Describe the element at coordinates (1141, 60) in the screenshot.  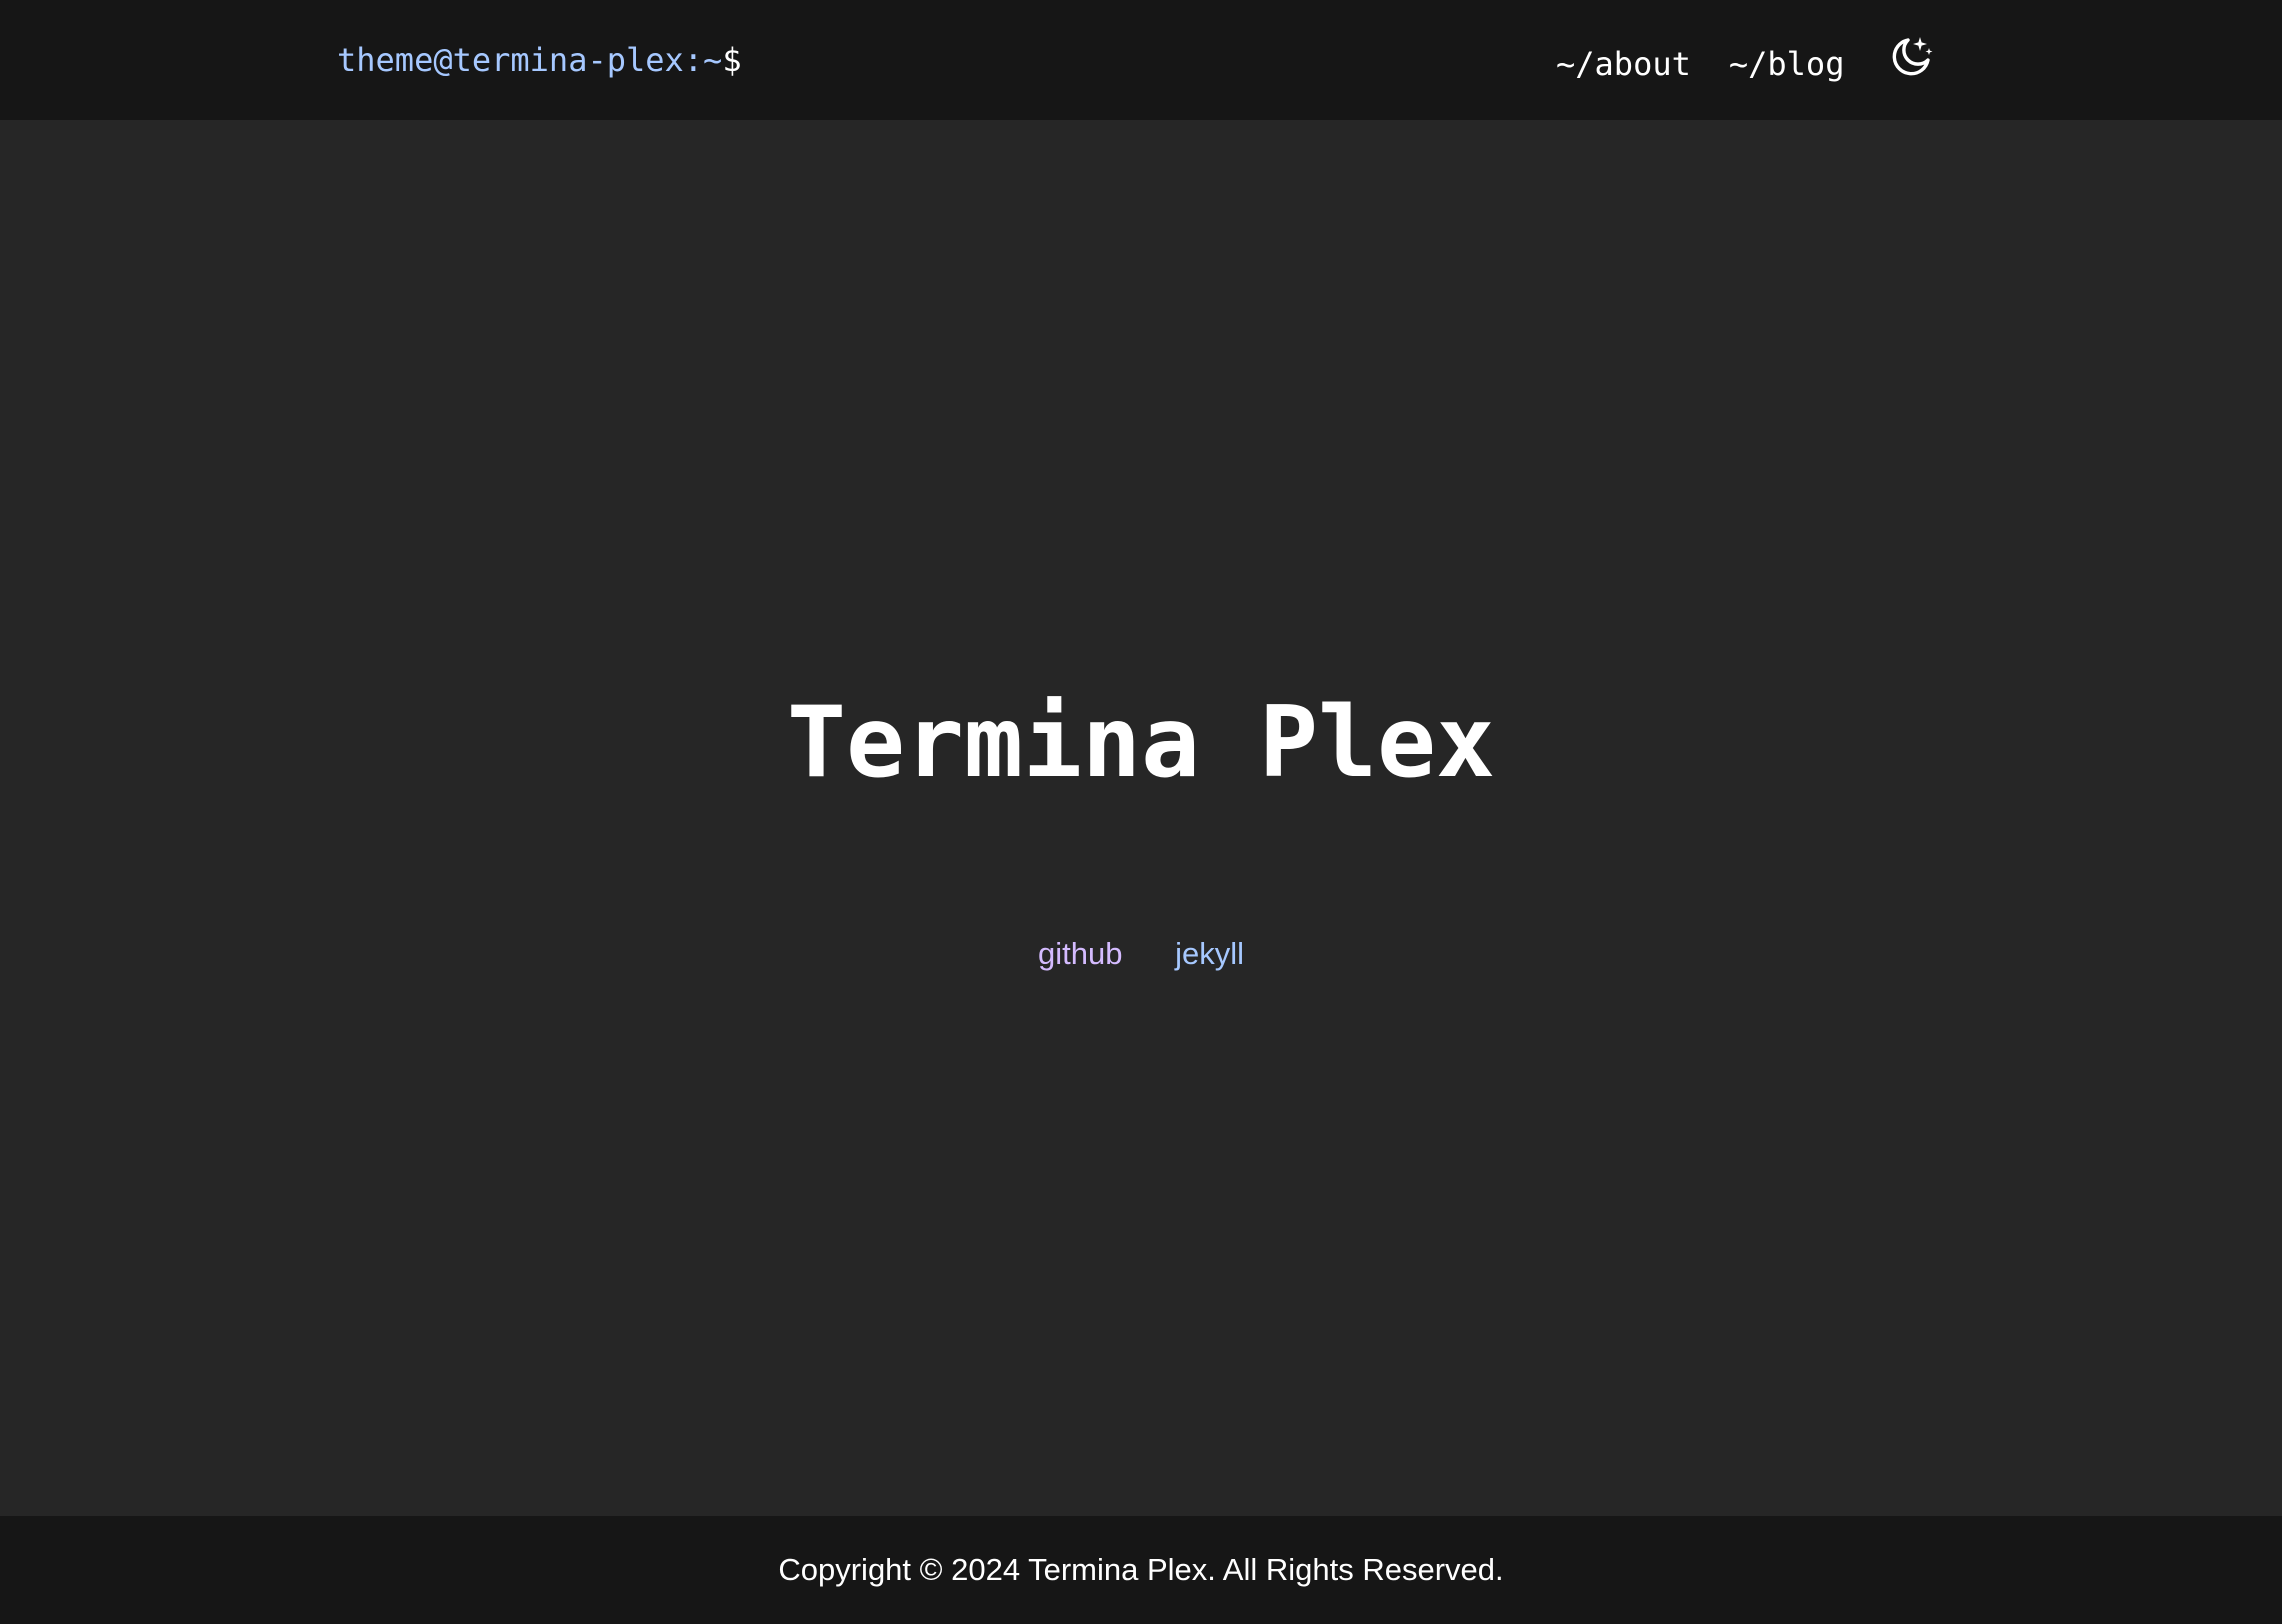
I see `site-header: theme@termina-plex:~$ ~/about ~/blog` at that location.